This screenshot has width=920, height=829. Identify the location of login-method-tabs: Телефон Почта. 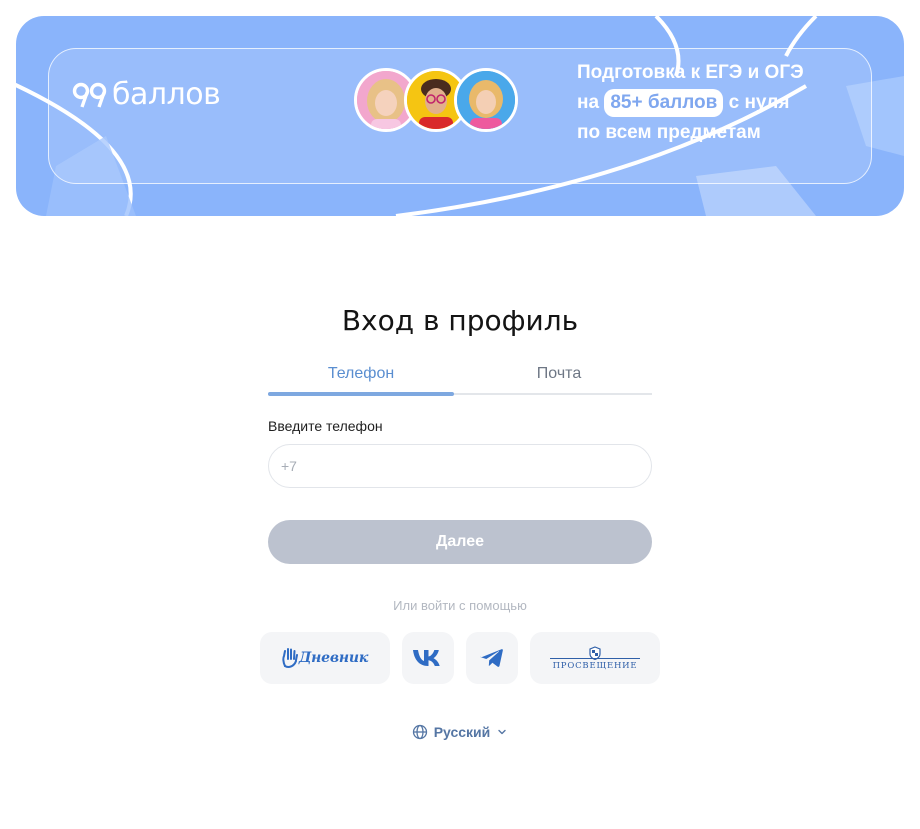
(460, 376).